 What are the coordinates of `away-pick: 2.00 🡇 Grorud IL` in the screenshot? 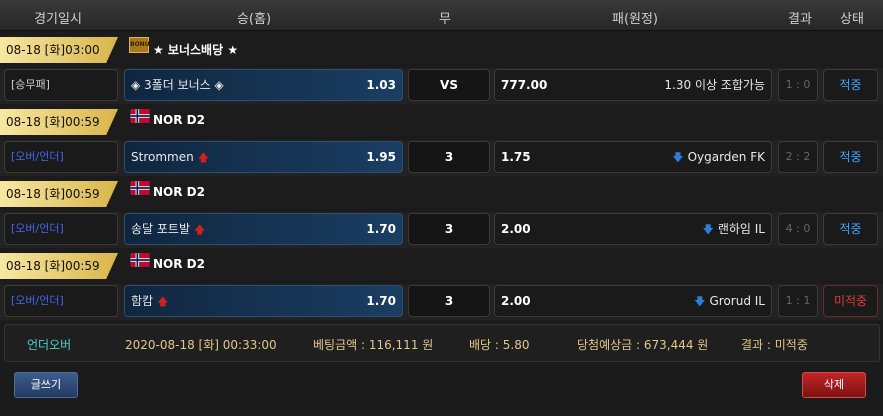 It's located at (633, 301).